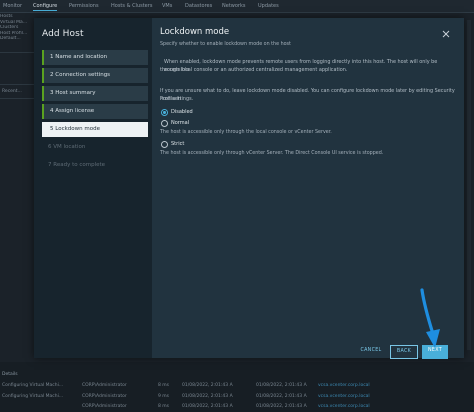 The height and width of the screenshot is (412, 474). What do you see at coordinates (469, 185) in the screenshot?
I see `background-scrollbar` at bounding box center [469, 185].